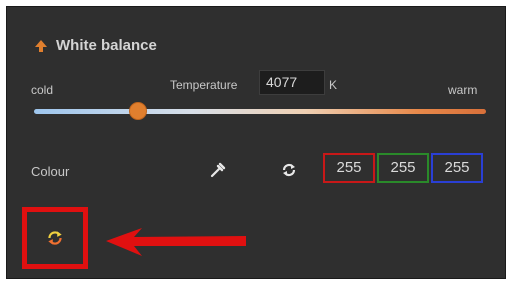 Image resolution: width=513 pixels, height=285 pixels. Describe the element at coordinates (349, 168) in the screenshot. I see `red-value-input: 255` at that location.